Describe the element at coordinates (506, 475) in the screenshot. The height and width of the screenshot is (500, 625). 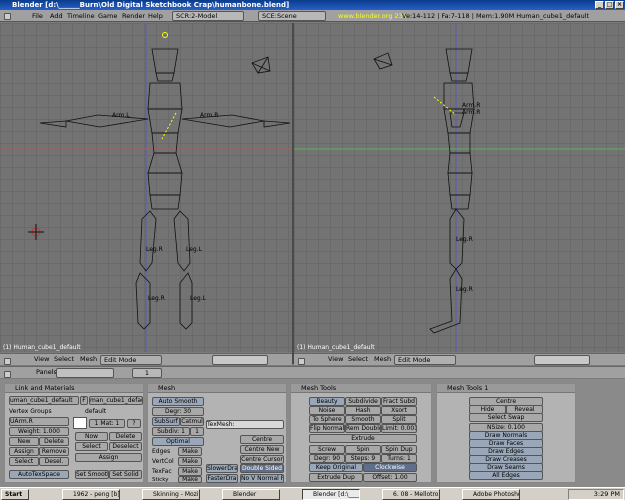
I see `all-edges-button: All Edges` at that location.